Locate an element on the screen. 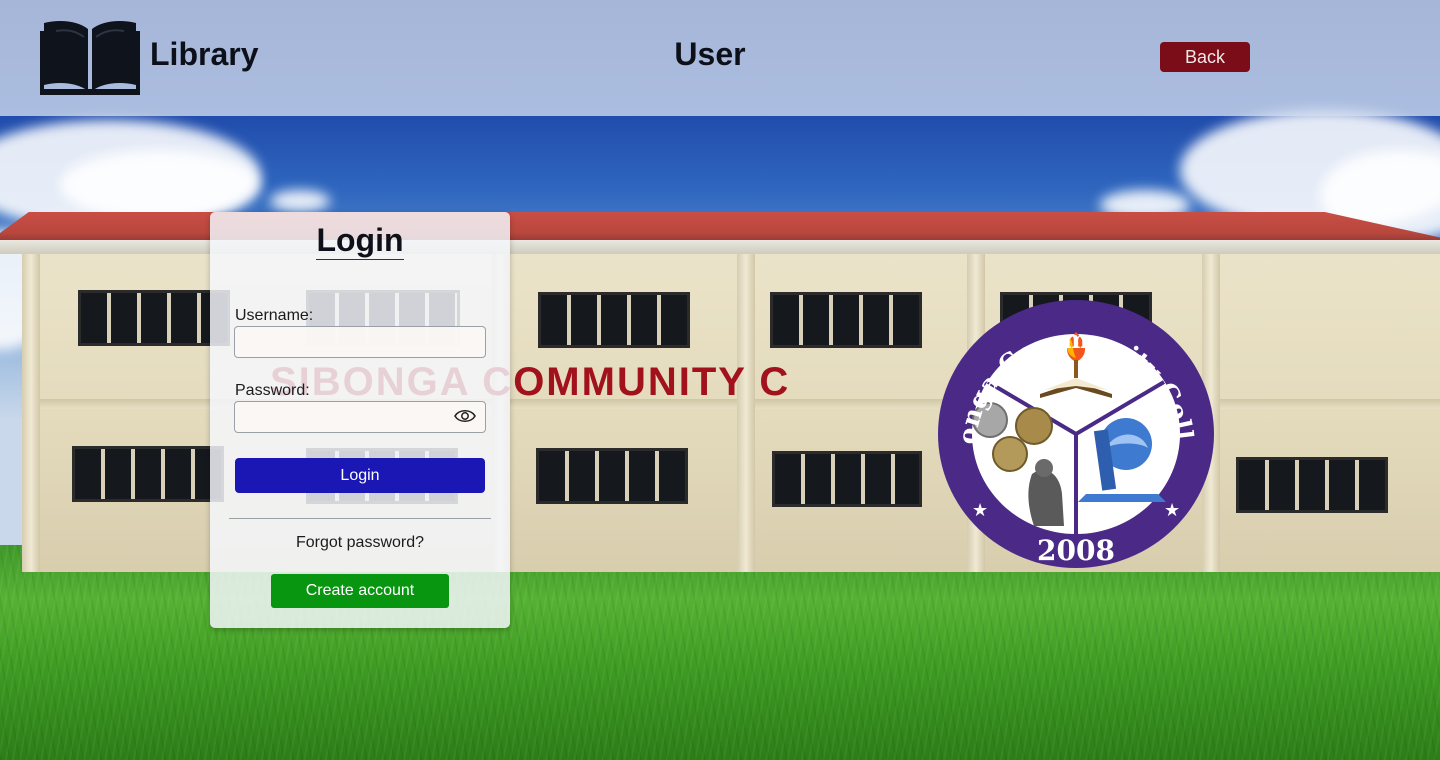 The height and width of the screenshot is (760, 1440). login-title: Login is located at coordinates (360, 240).